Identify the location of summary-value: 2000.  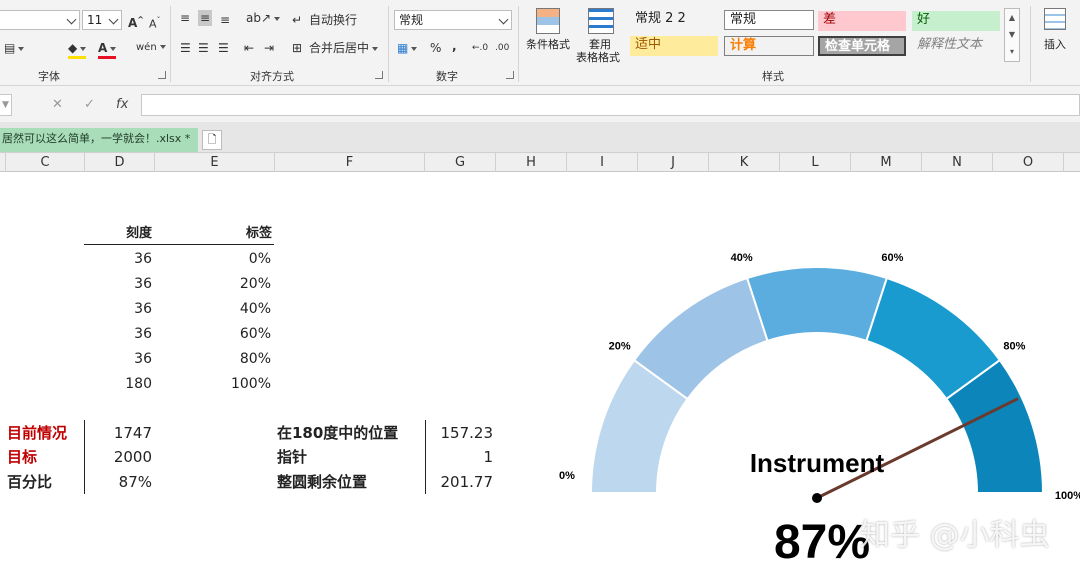
(121, 457).